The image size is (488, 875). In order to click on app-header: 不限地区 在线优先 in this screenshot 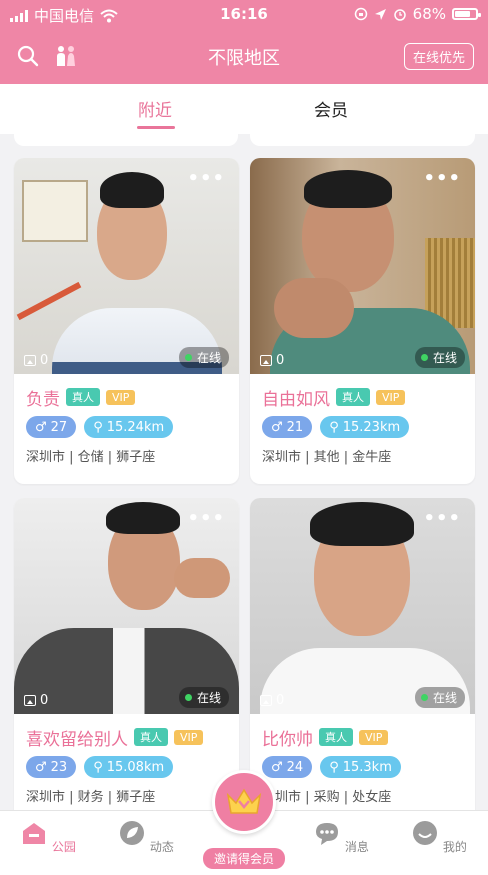, I will do `click(244, 57)`.